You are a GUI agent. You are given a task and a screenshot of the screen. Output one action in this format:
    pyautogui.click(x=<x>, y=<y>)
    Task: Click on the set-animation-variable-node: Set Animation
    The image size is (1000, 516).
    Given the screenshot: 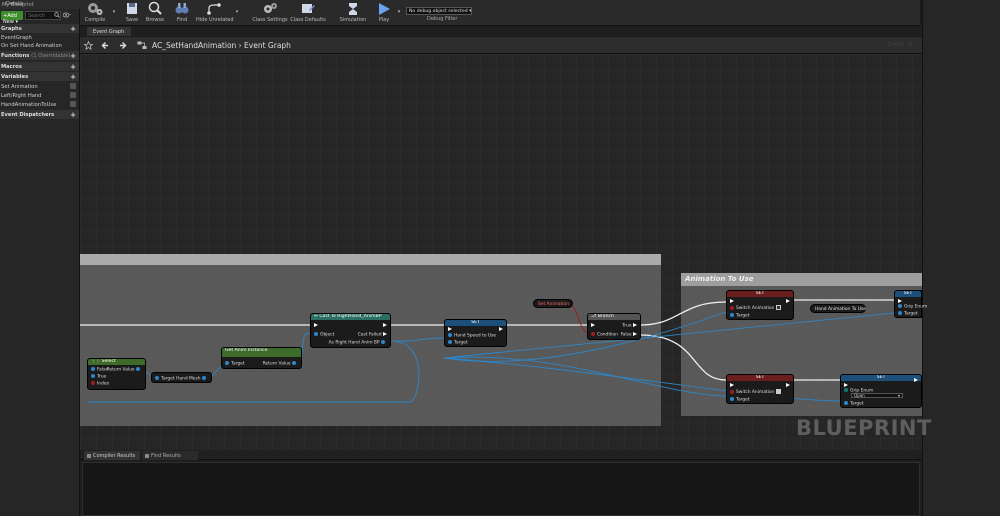 What is the action you would take?
    pyautogui.click(x=553, y=303)
    